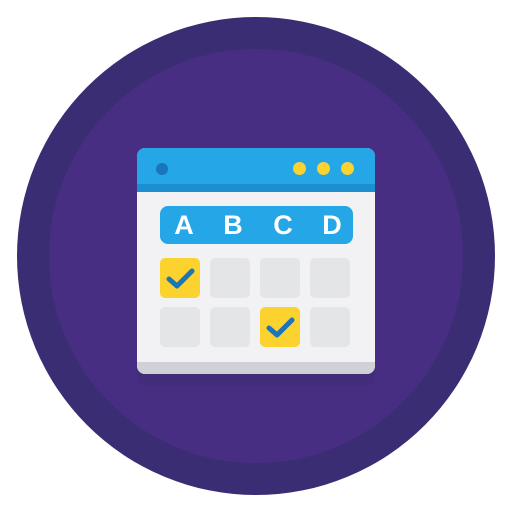 Image resolution: width=512 pixels, height=512 pixels. Describe the element at coordinates (256, 225) in the screenshot. I see `column-header-bar: A B C D` at that location.